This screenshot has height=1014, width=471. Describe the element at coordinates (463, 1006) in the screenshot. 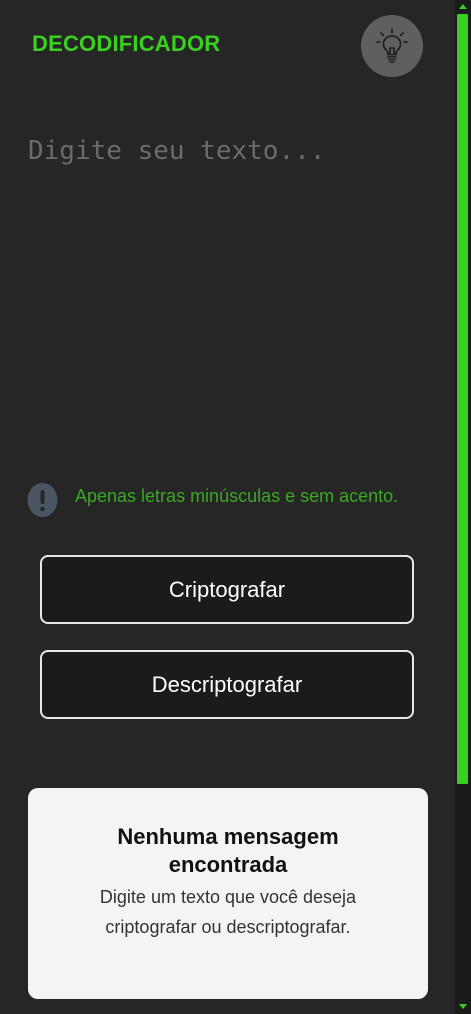

I see `scroll-down-icon` at that location.